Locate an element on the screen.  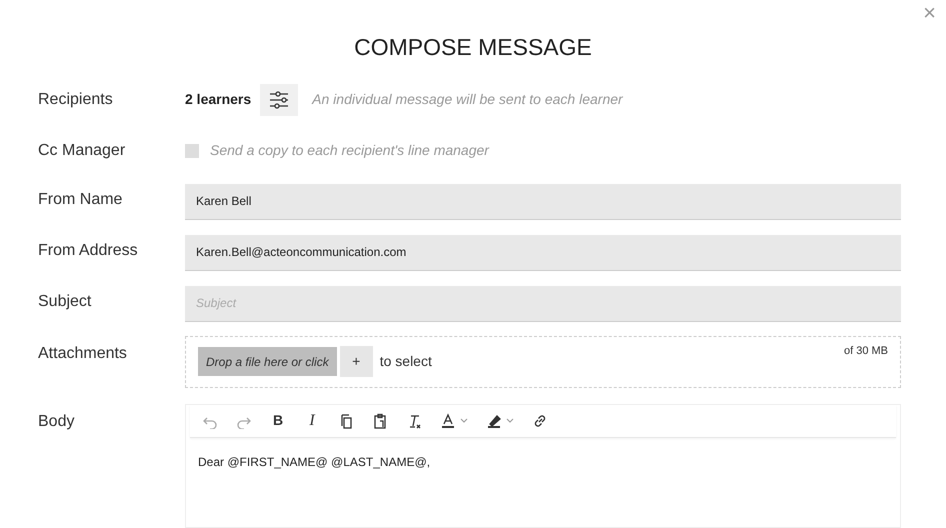
recipient-count: 2 learners is located at coordinates (218, 99).